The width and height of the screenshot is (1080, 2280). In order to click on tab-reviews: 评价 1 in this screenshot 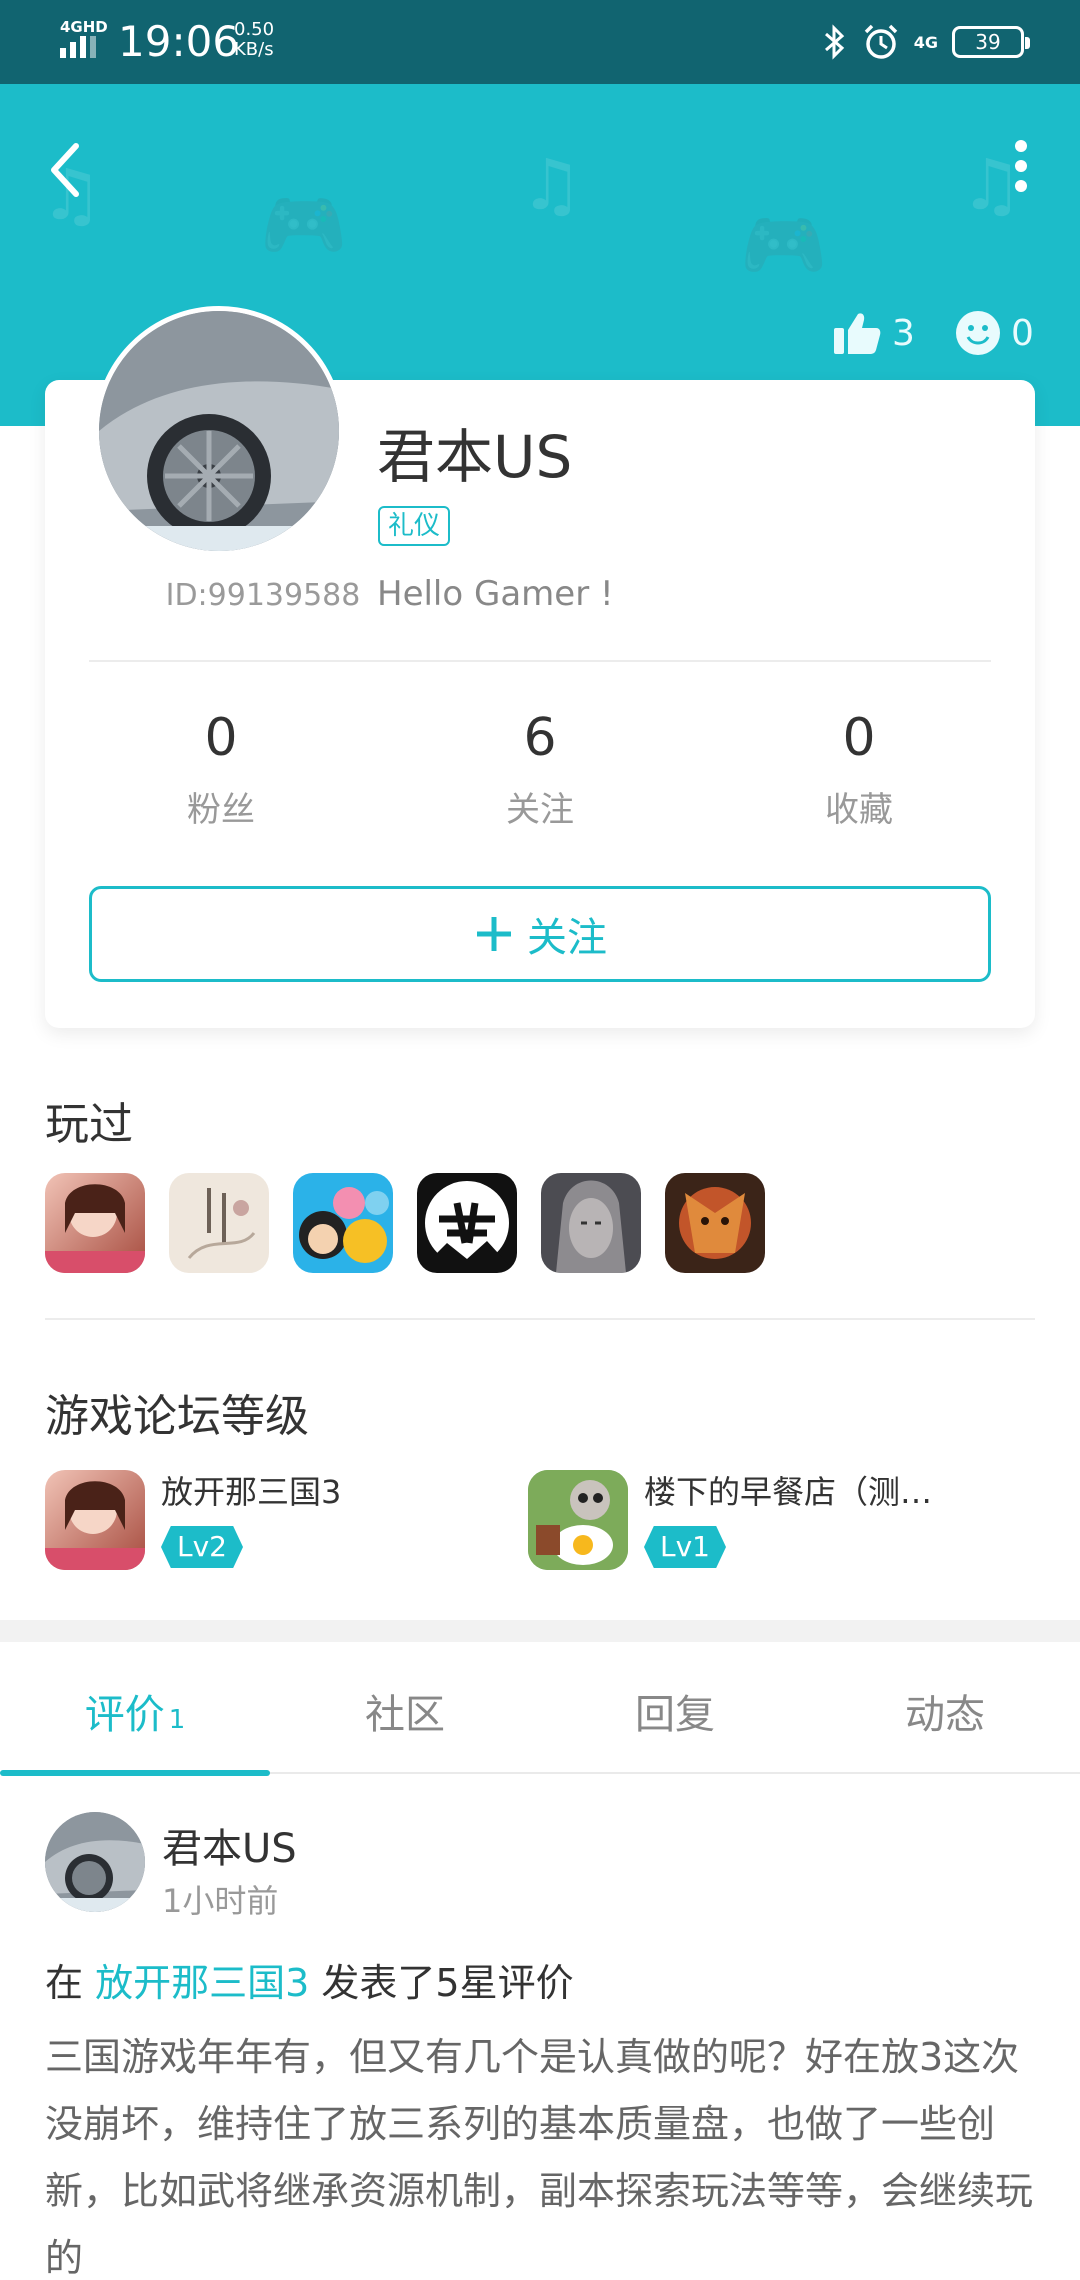, I will do `click(135, 1711)`.